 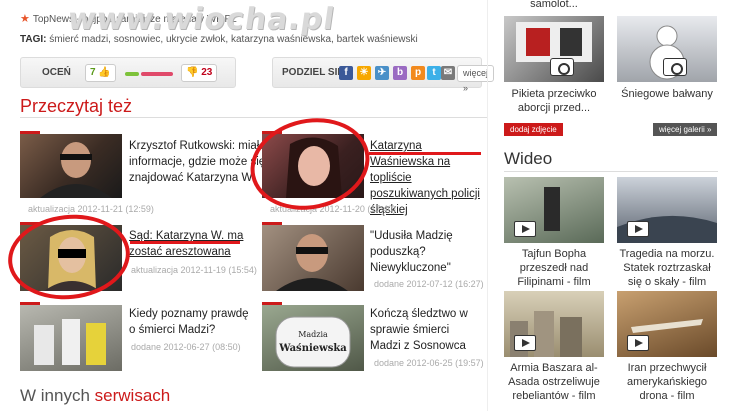 What do you see at coordinates (70, 342) in the screenshot?
I see `forensics-scene-image` at bounding box center [70, 342].